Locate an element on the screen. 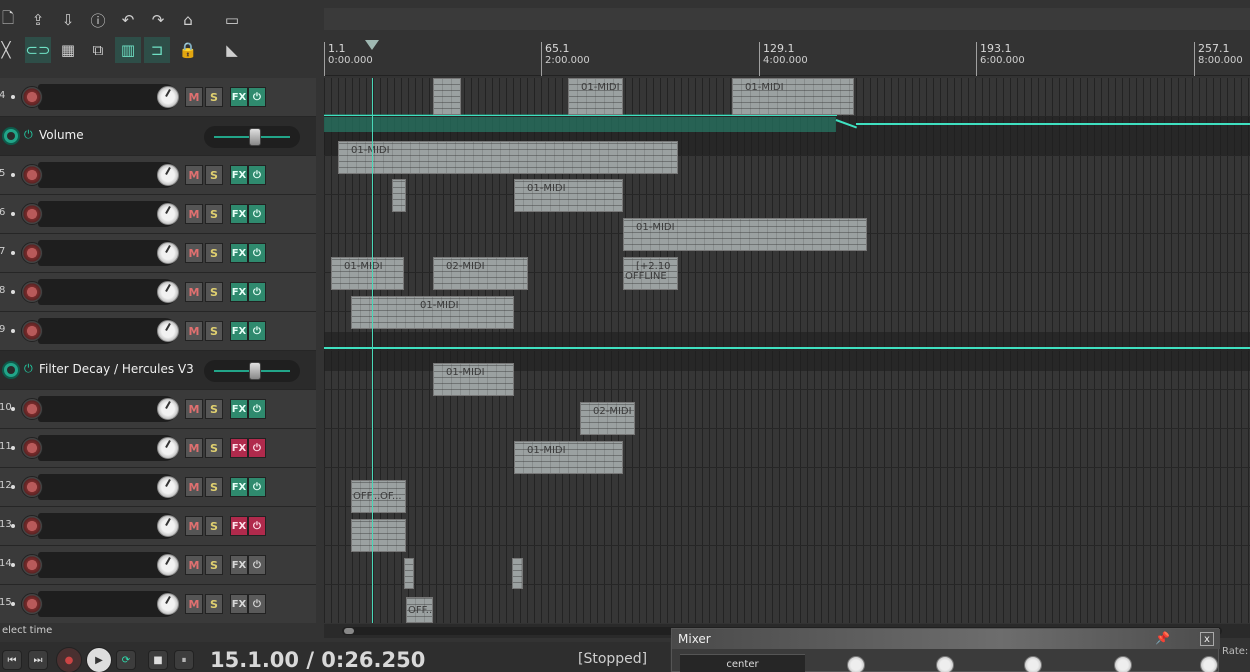 The image size is (1250, 672). lock-icon: 🔒 is located at coordinates (188, 50).